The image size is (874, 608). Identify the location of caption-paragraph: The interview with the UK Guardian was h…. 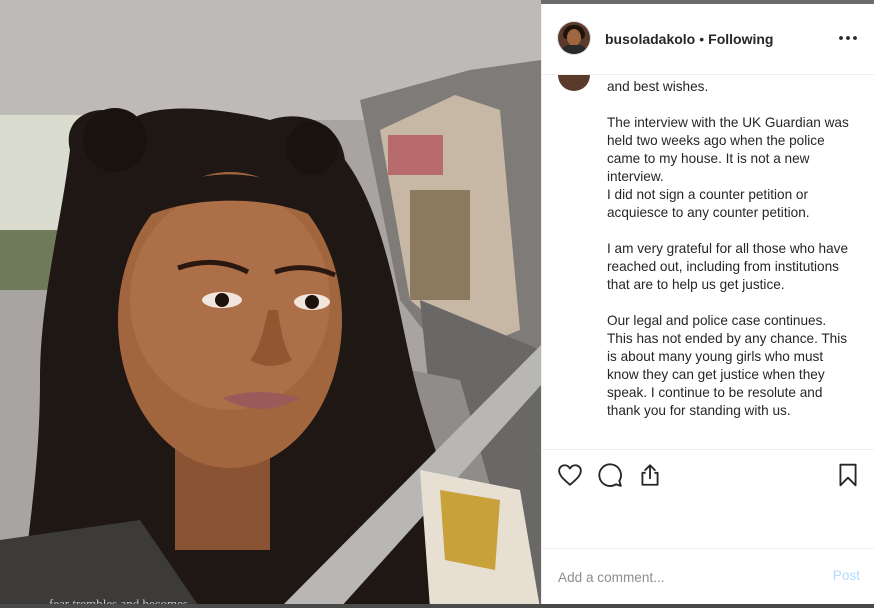
(728, 167).